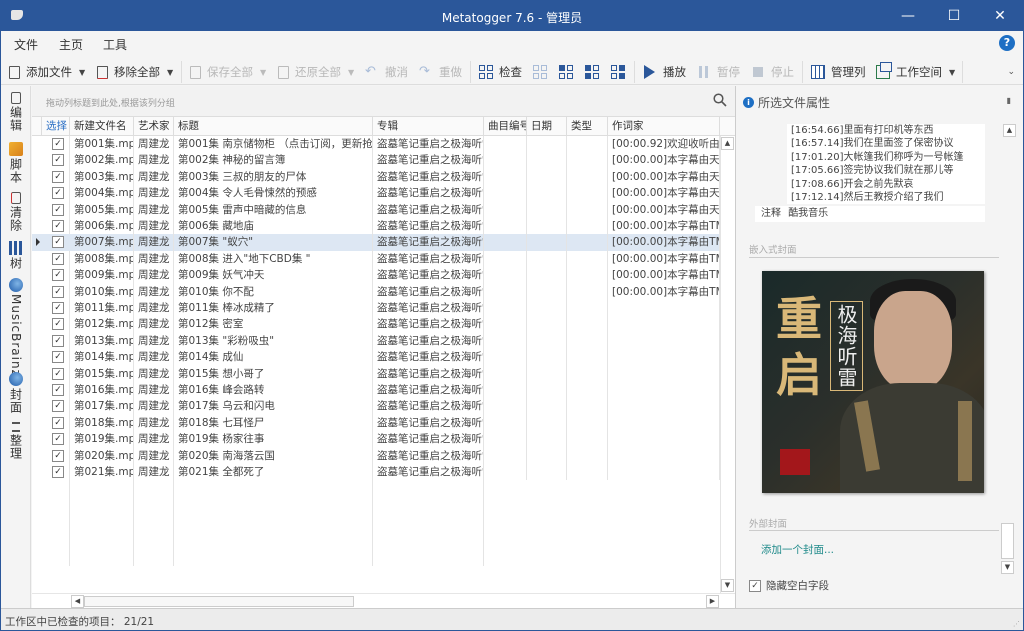 This screenshot has height=631, width=1024. What do you see at coordinates (16, 163) in the screenshot?
I see `side-tab-script: 脚本` at bounding box center [16, 163].